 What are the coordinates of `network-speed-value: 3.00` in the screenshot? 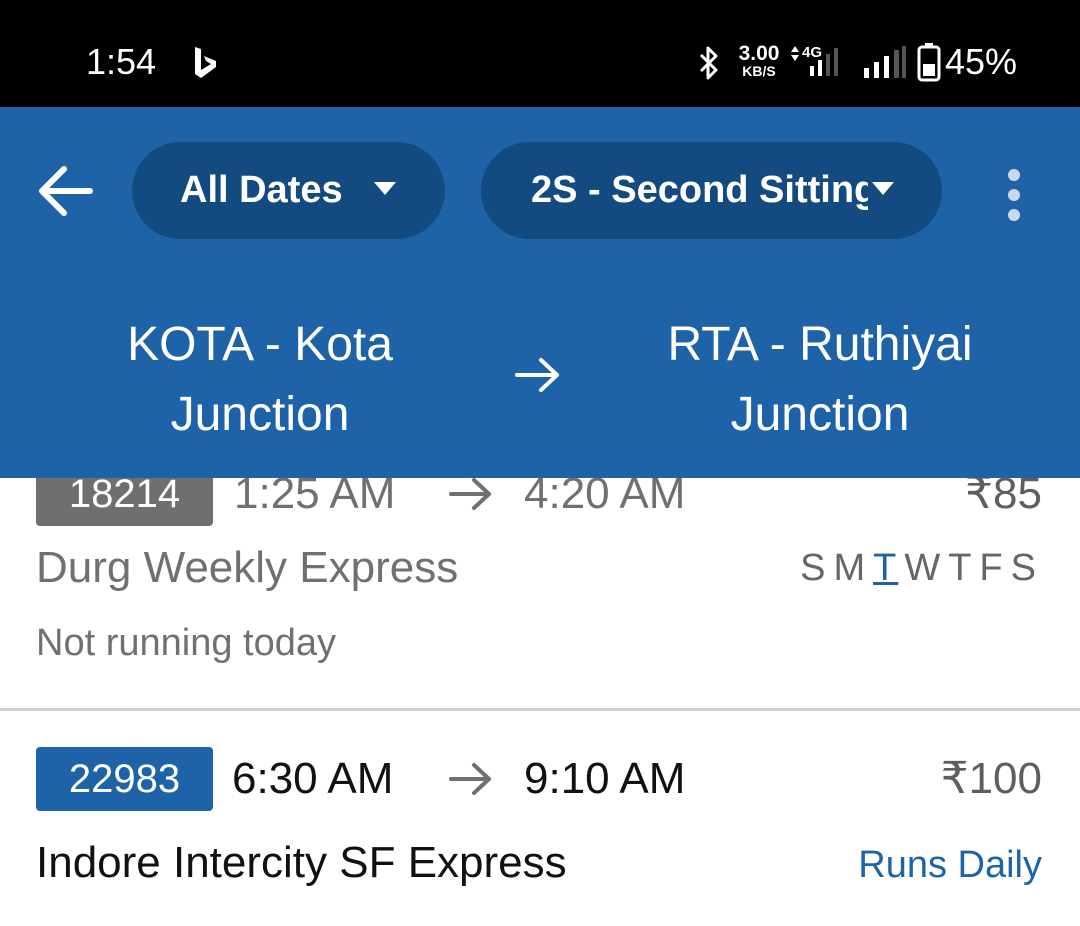 It's located at (759, 53).